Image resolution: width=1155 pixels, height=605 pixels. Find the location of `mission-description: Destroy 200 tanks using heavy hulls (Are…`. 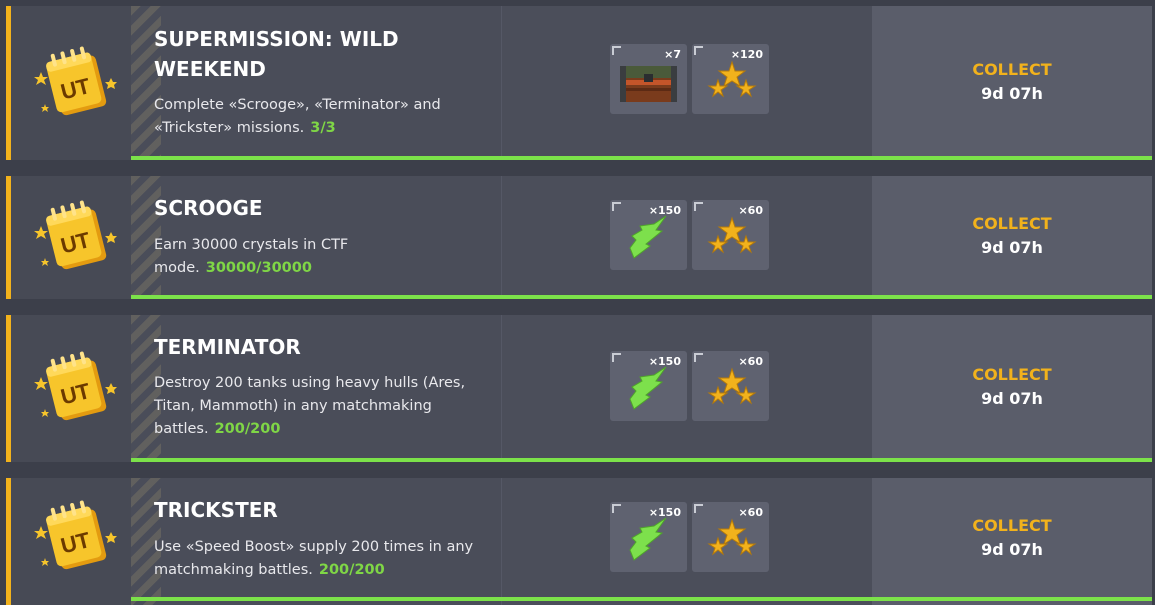

mission-description: Destroy 200 tanks using heavy hulls (Are… is located at coordinates (310, 406).